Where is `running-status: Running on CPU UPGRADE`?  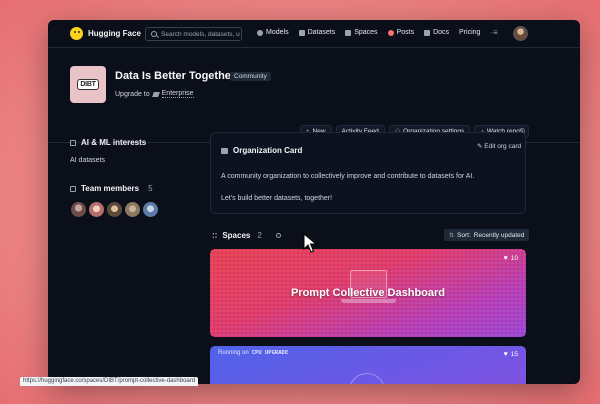 running-status: Running on CPU UPGRADE is located at coordinates (253, 353).